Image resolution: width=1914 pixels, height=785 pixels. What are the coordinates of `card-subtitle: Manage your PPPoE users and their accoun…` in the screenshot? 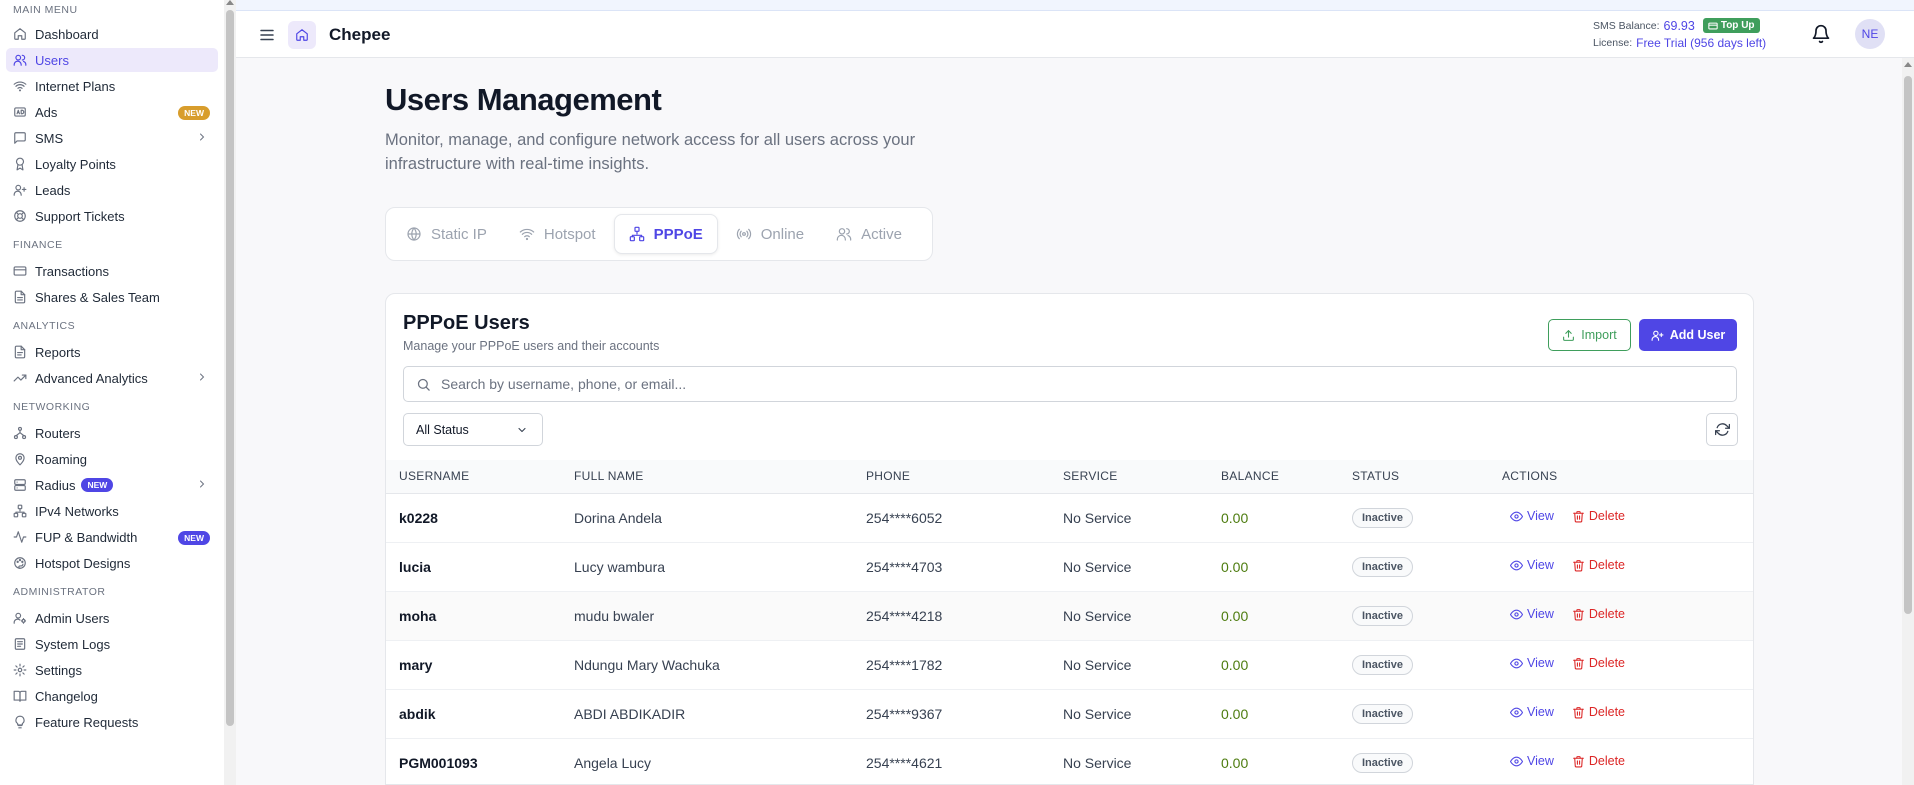 It's located at (531, 346).